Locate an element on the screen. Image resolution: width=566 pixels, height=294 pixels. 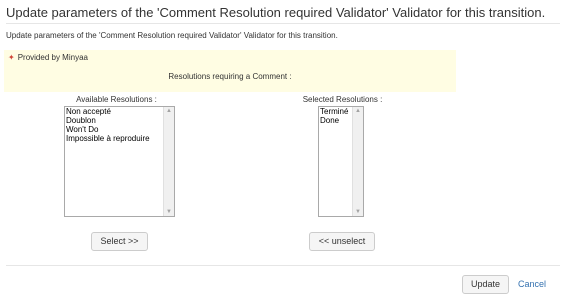
available-resolutions-label: Available Resolutions : is located at coordinates (116, 99).